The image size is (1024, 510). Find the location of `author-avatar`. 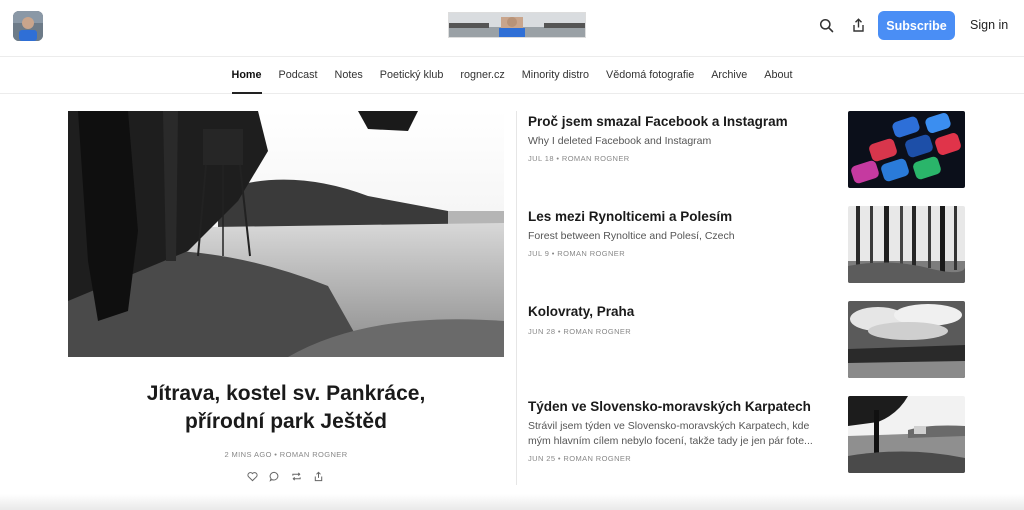

author-avatar is located at coordinates (28, 26).